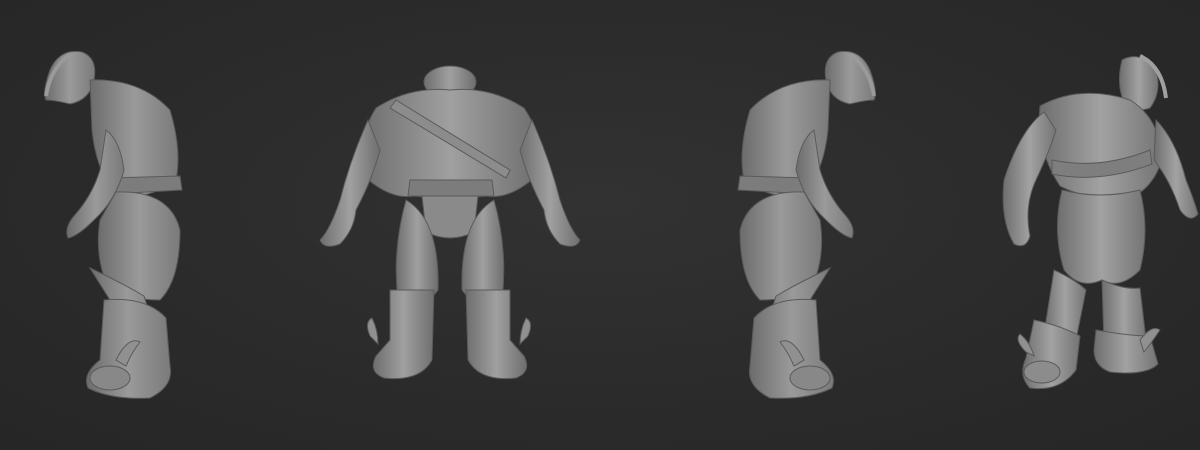  Describe the element at coordinates (113, 224) in the screenshot. I see `creature-sculpt-side` at that location.